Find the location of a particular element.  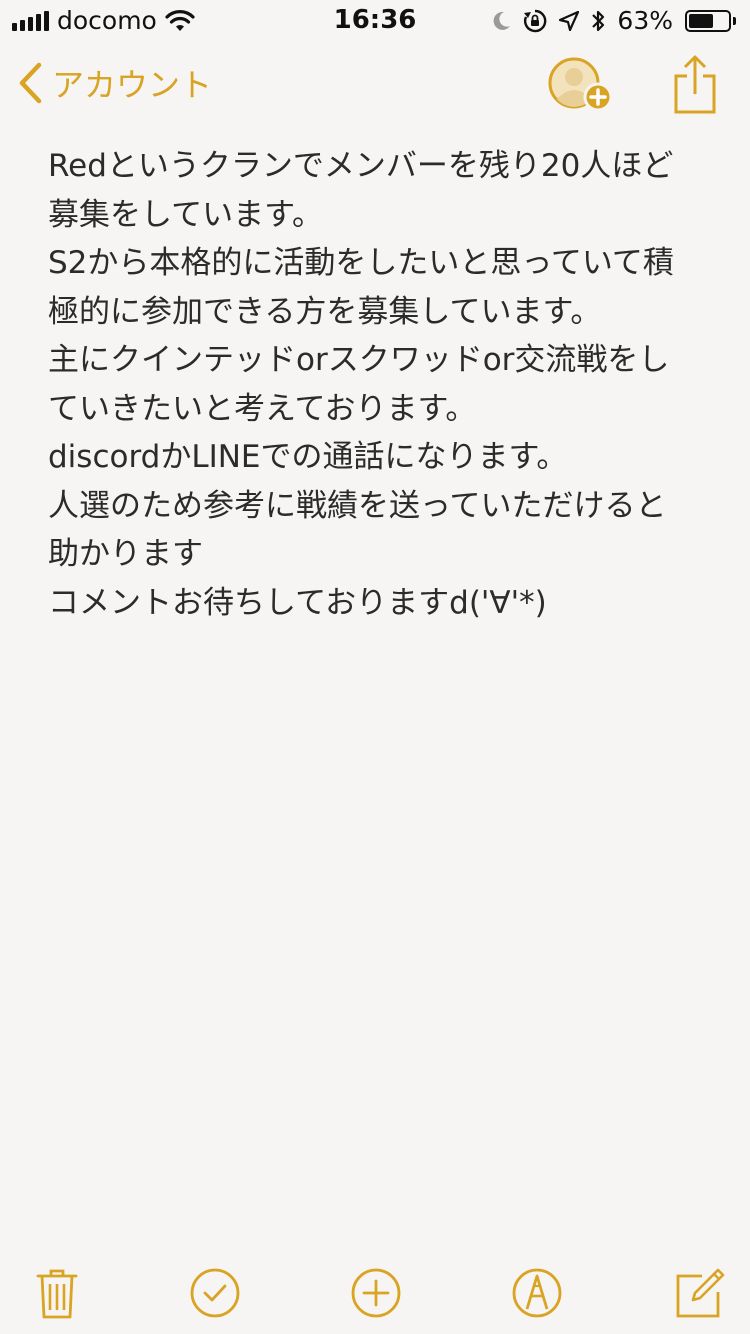

note-line: 主にクインテッドorスクワッドor交流戦をし is located at coordinates (359, 360).